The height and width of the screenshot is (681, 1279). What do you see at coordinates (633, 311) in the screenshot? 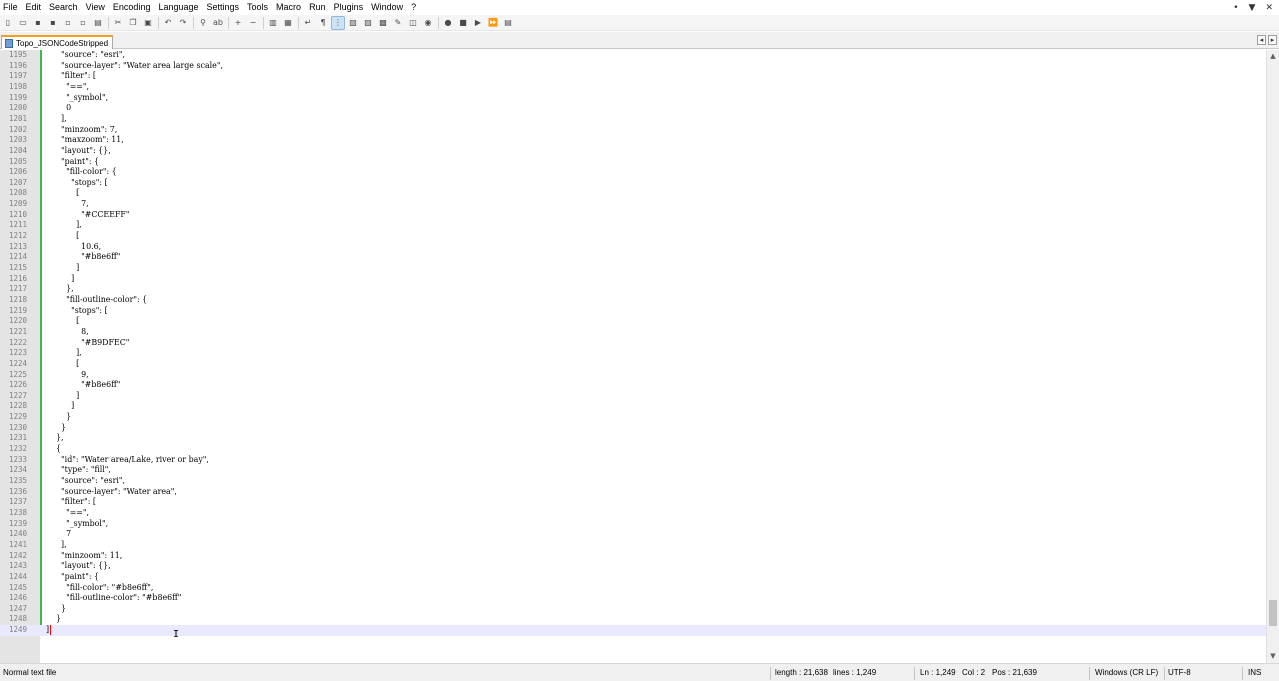
I see `code-line: 1219 "stops": [` at bounding box center [633, 311].